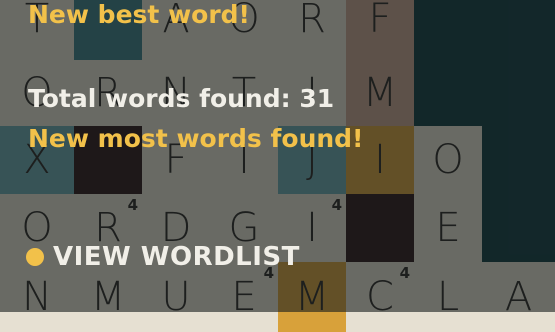  What do you see at coordinates (159, 98) in the screenshot?
I see `total-words-label: Total words found:` at bounding box center [159, 98].